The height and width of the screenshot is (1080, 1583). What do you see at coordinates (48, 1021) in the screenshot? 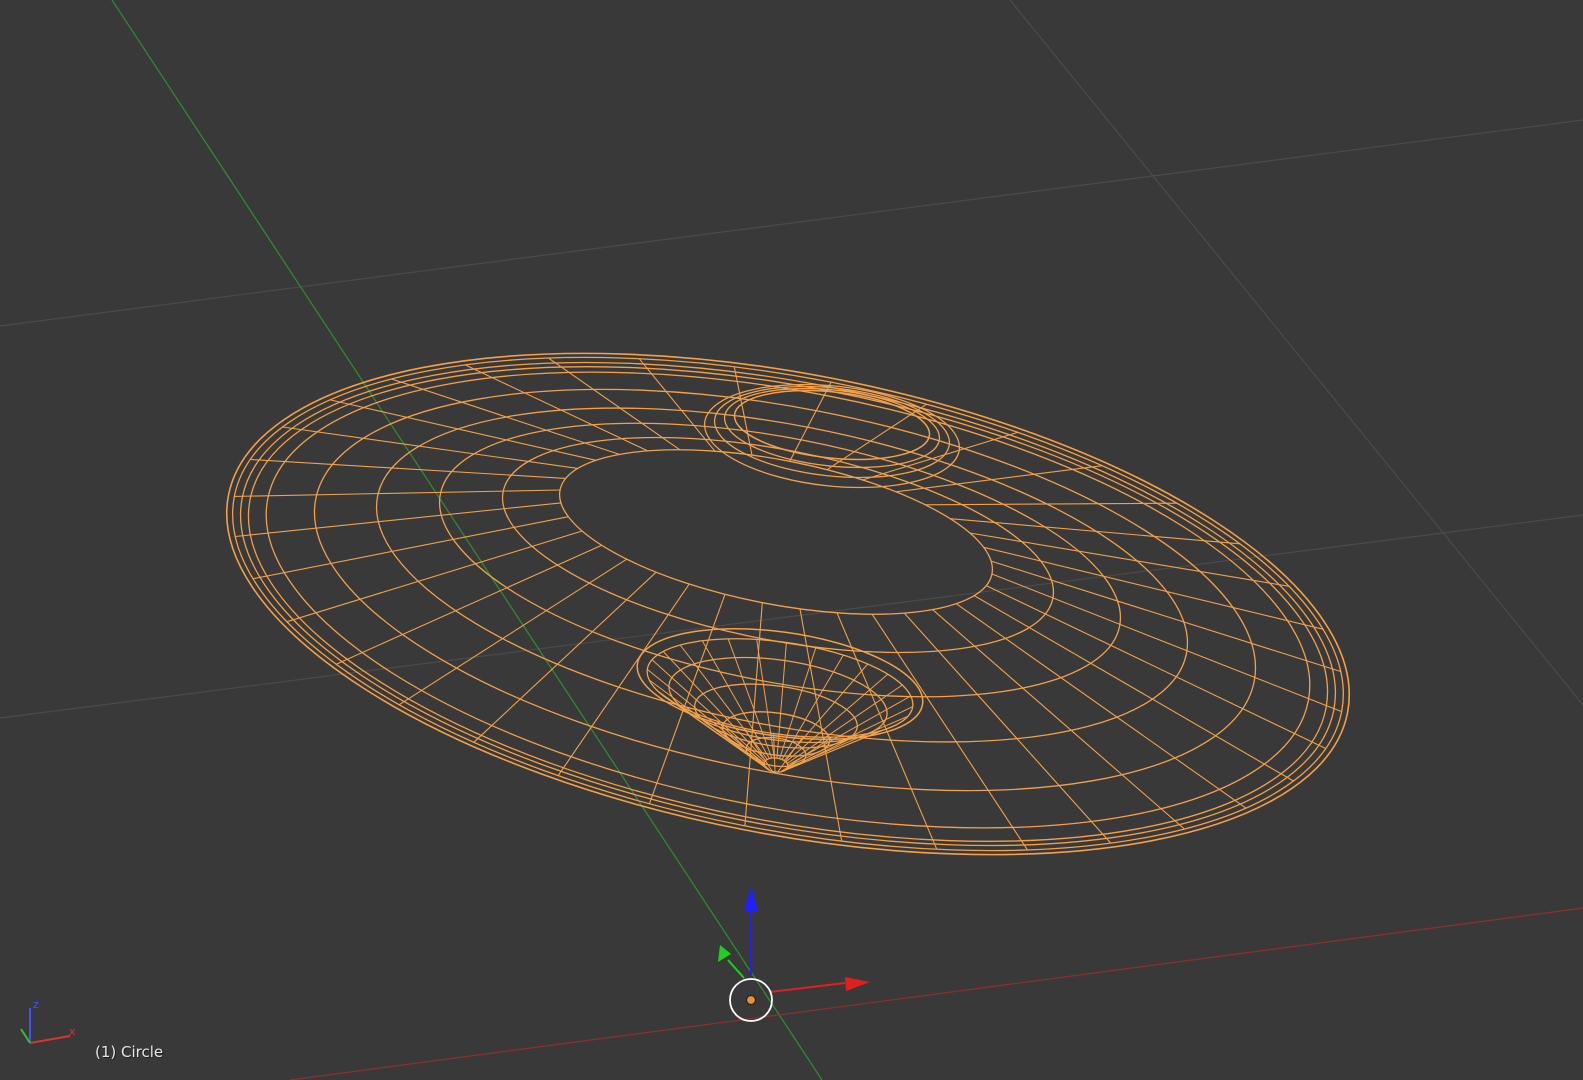
I see `axis-orientation-icon: z x` at bounding box center [48, 1021].